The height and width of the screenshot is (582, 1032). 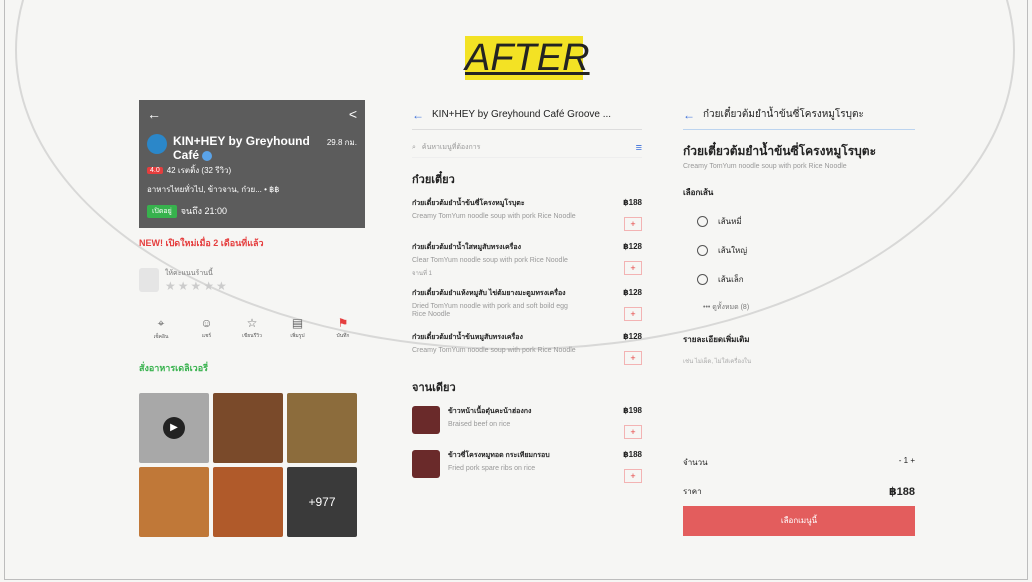 What do you see at coordinates (492, 468) in the screenshot?
I see `item-description: Fried pork spare ribs on rice` at bounding box center [492, 468].